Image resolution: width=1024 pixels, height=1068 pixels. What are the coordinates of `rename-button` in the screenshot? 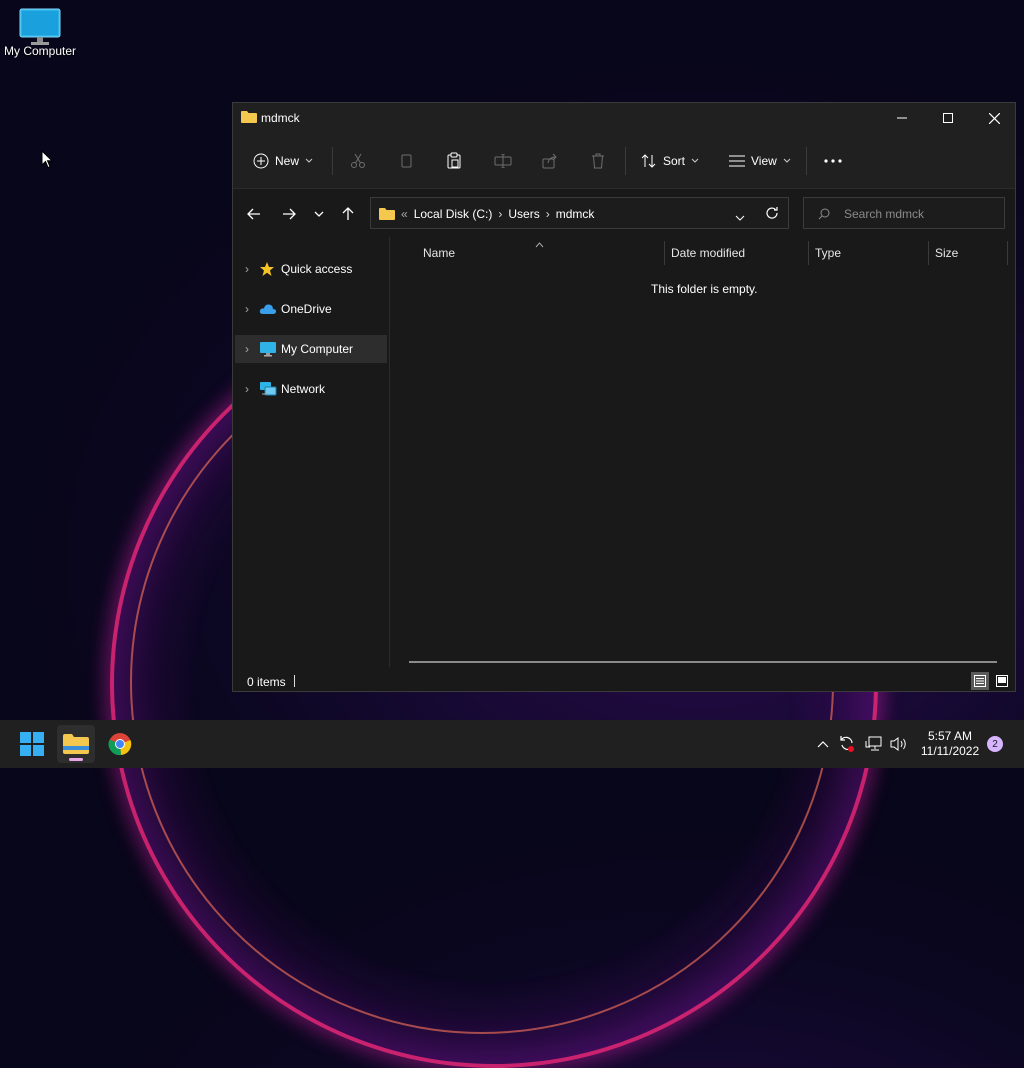 It's located at (503, 160).